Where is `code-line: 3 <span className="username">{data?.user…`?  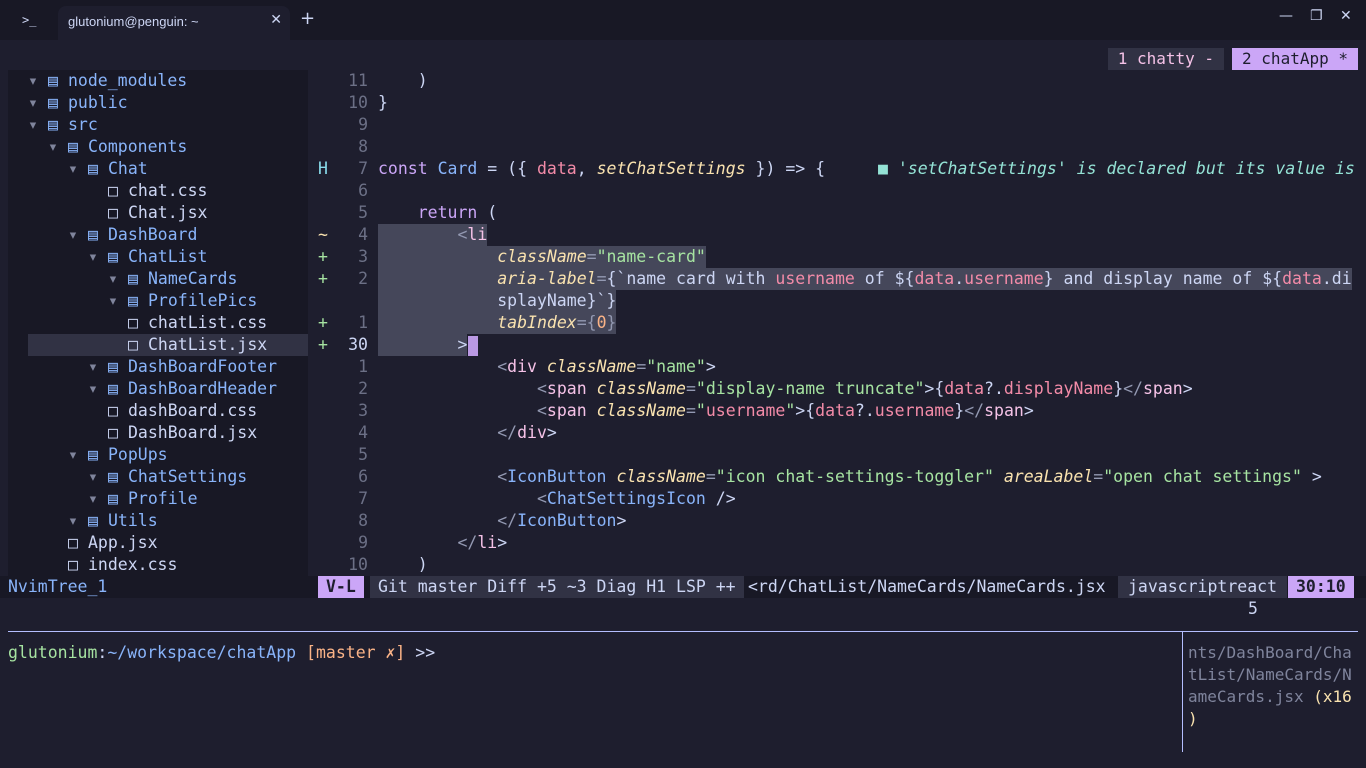 code-line: 3 <span className="username">{data?.user… is located at coordinates (837, 411).